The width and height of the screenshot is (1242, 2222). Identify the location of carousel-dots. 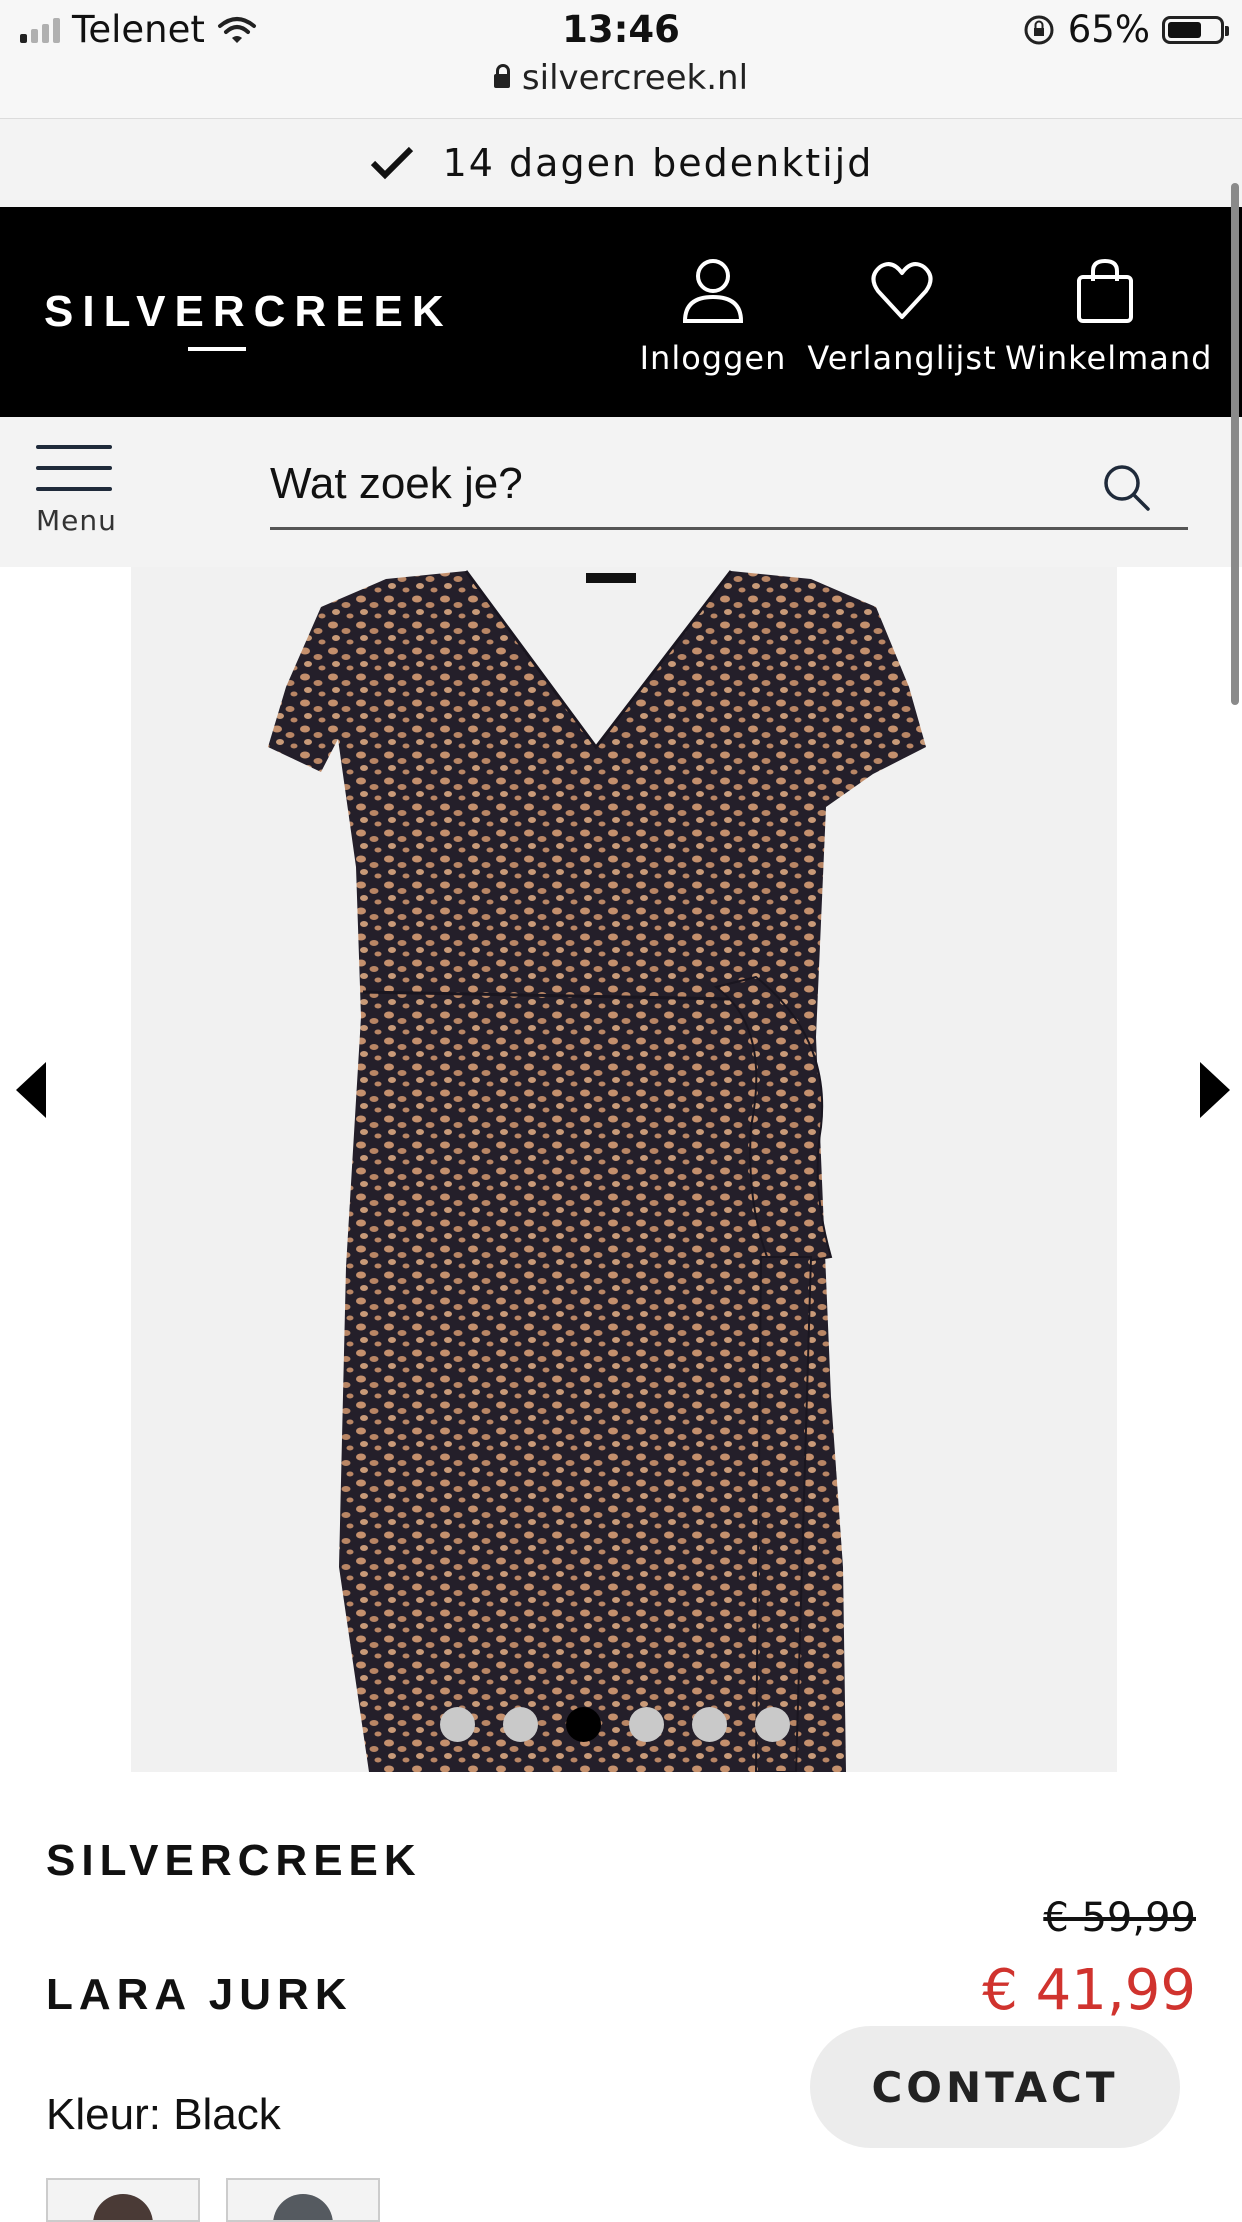
(615, 1724).